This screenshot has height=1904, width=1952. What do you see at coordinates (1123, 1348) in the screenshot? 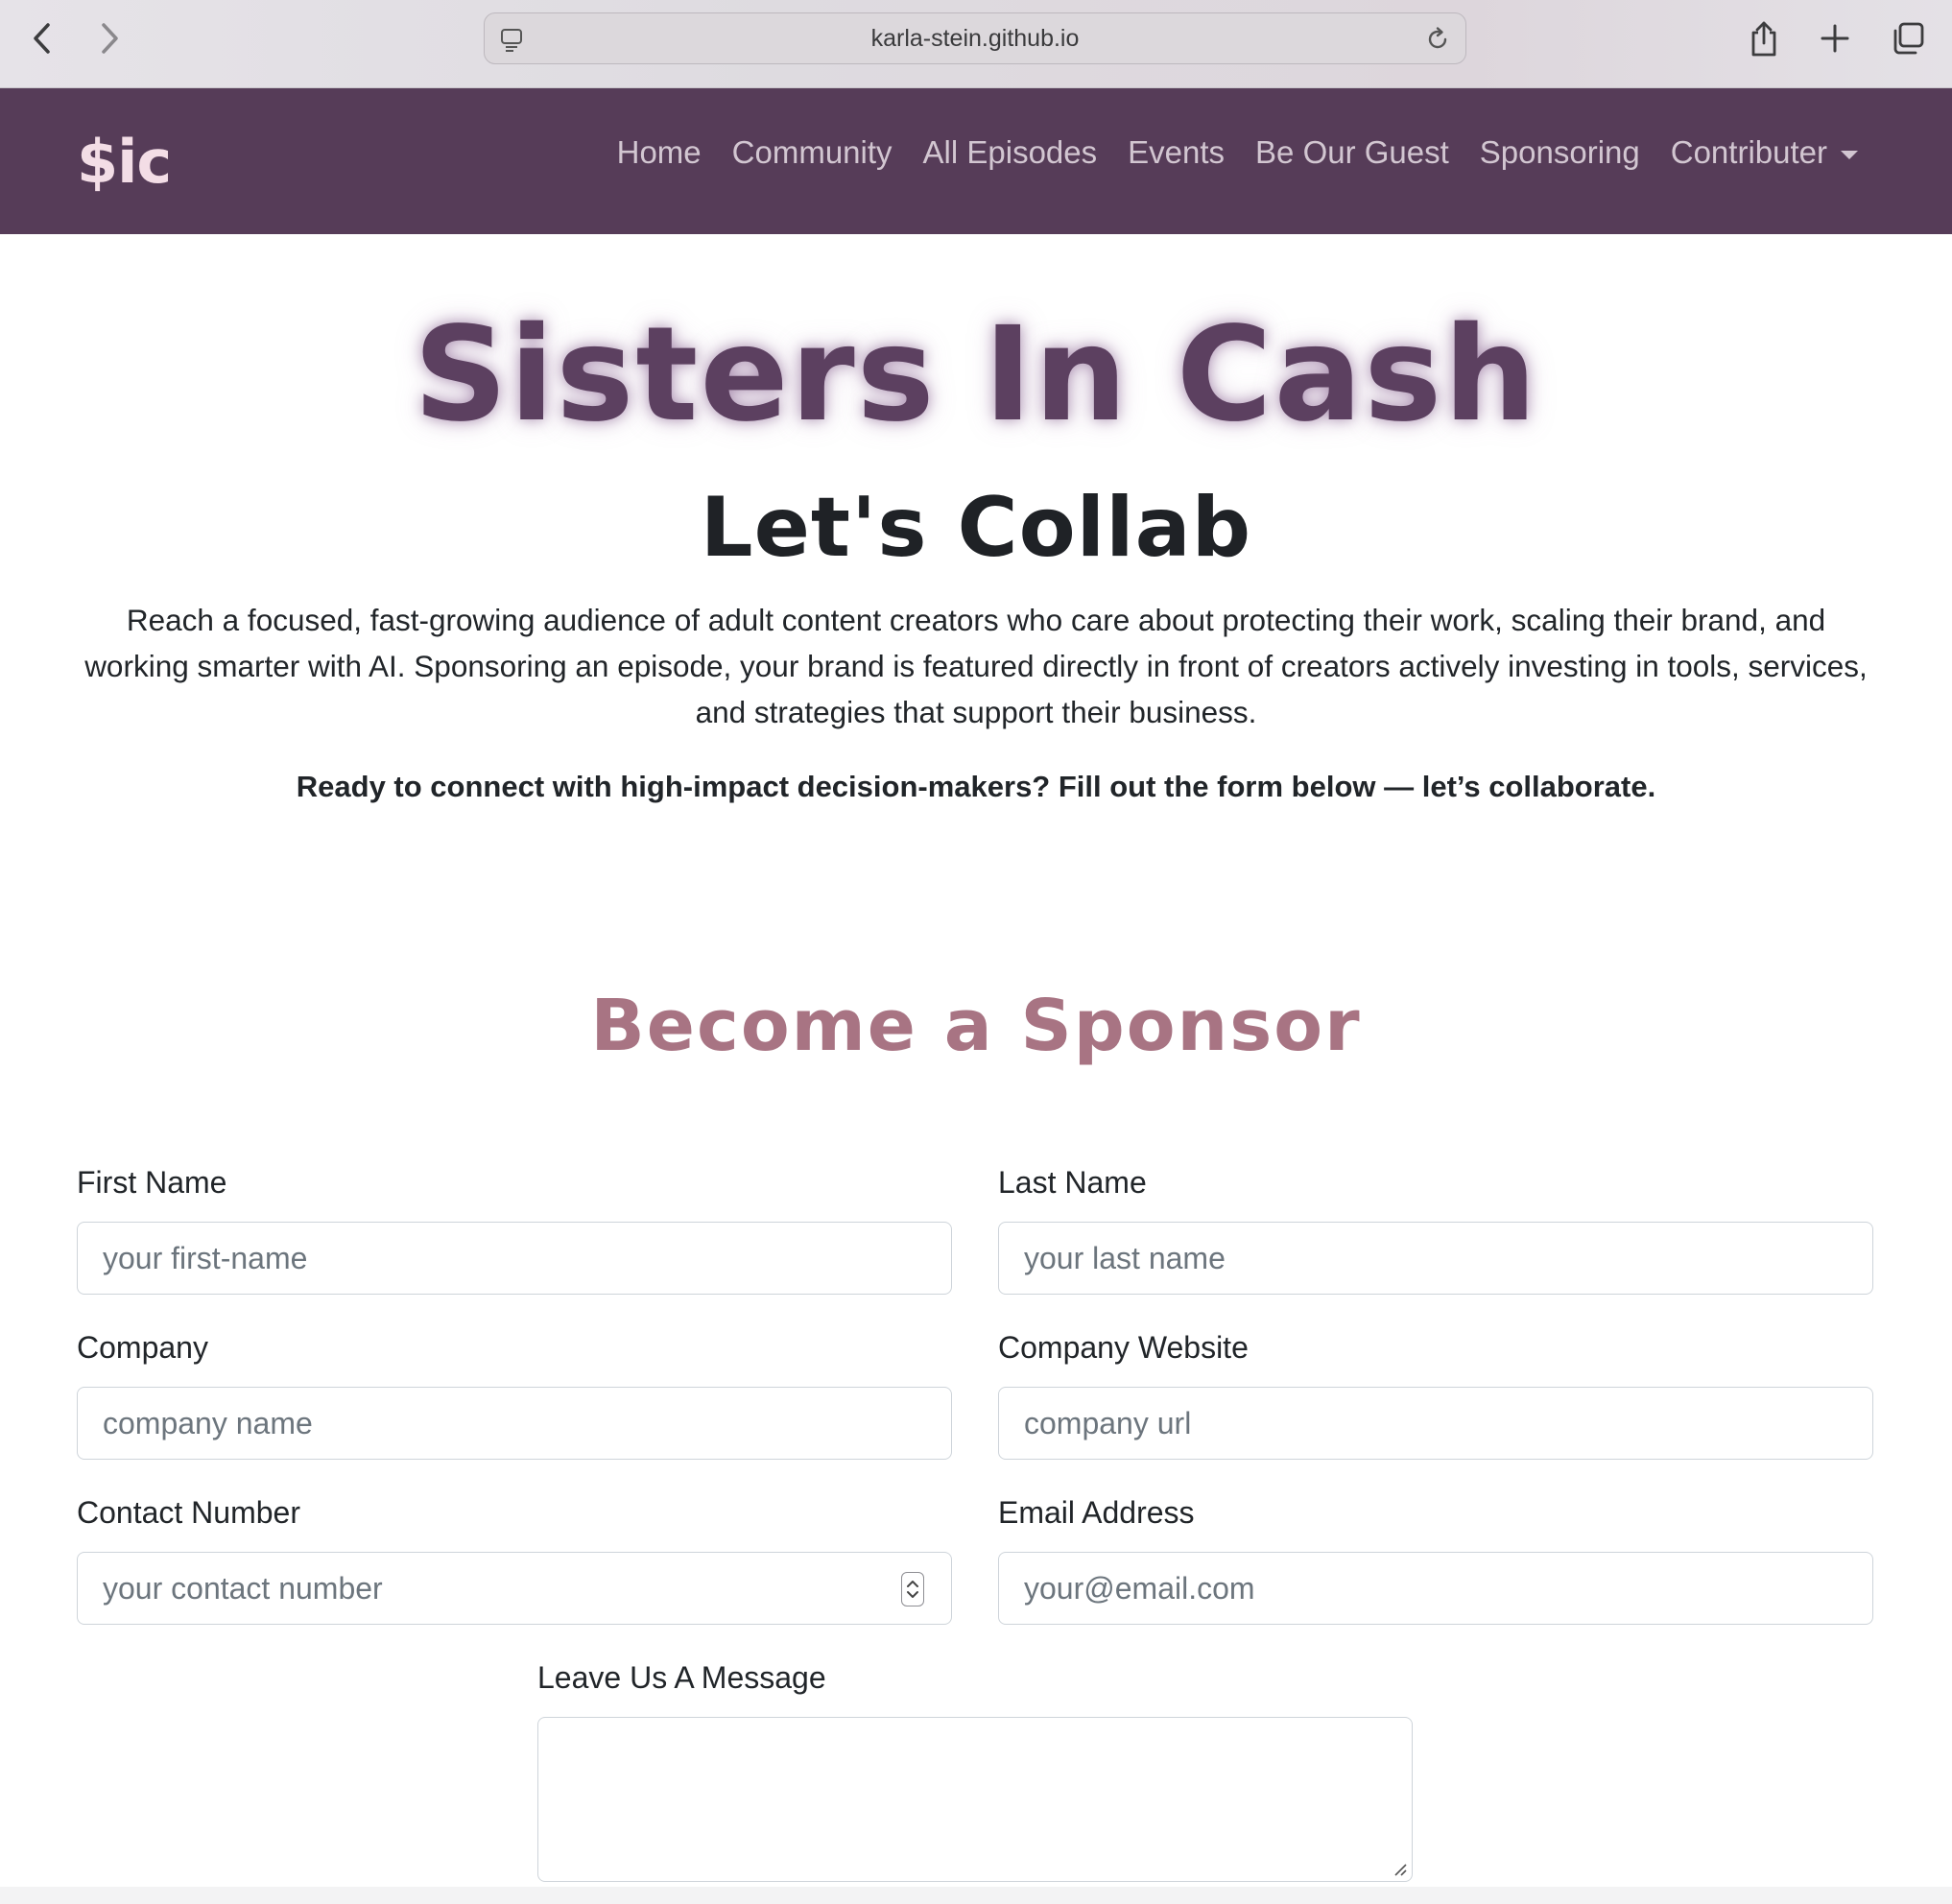
I see `company-website-label: Company Website` at bounding box center [1123, 1348].